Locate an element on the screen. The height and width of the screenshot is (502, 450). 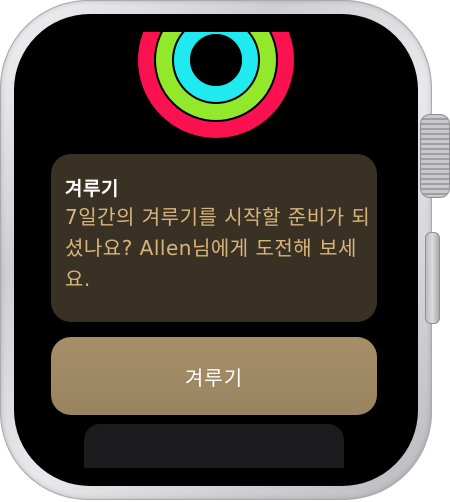
activity-rings-icon is located at coordinates (216, 85).